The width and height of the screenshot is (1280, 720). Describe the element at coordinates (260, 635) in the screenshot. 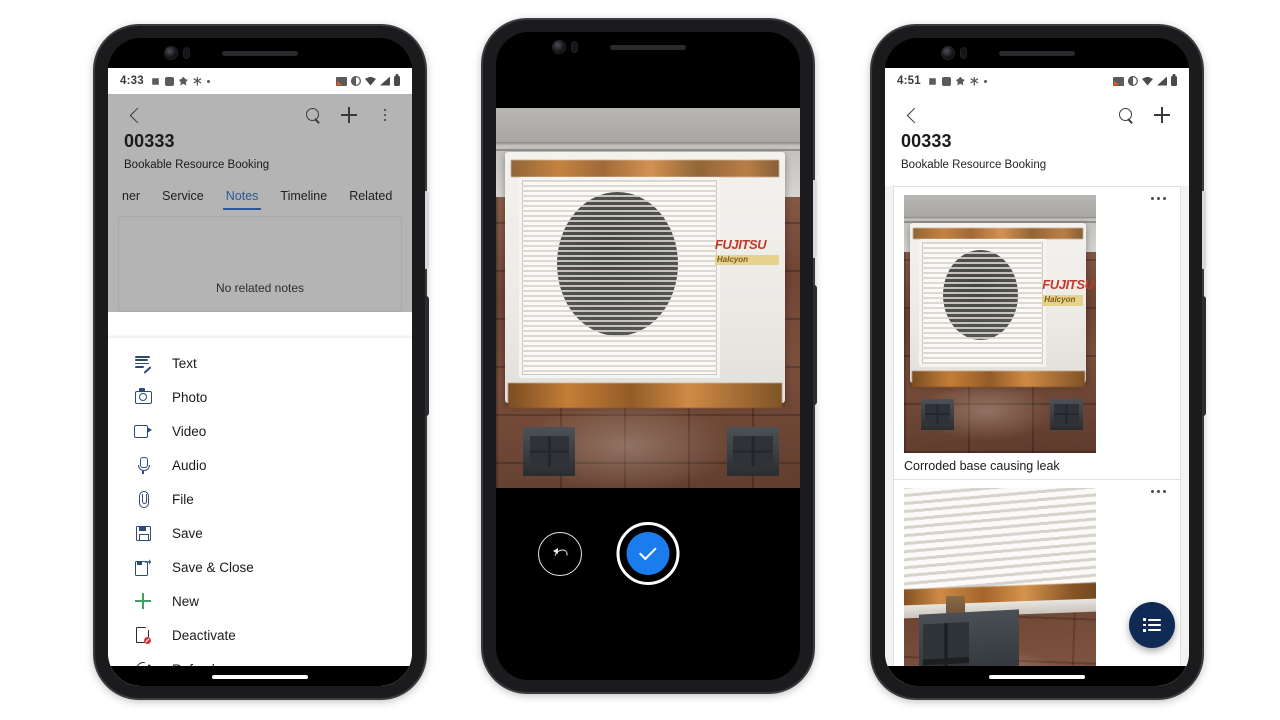

I see `sheet-item-deactivate: Deactivate` at that location.